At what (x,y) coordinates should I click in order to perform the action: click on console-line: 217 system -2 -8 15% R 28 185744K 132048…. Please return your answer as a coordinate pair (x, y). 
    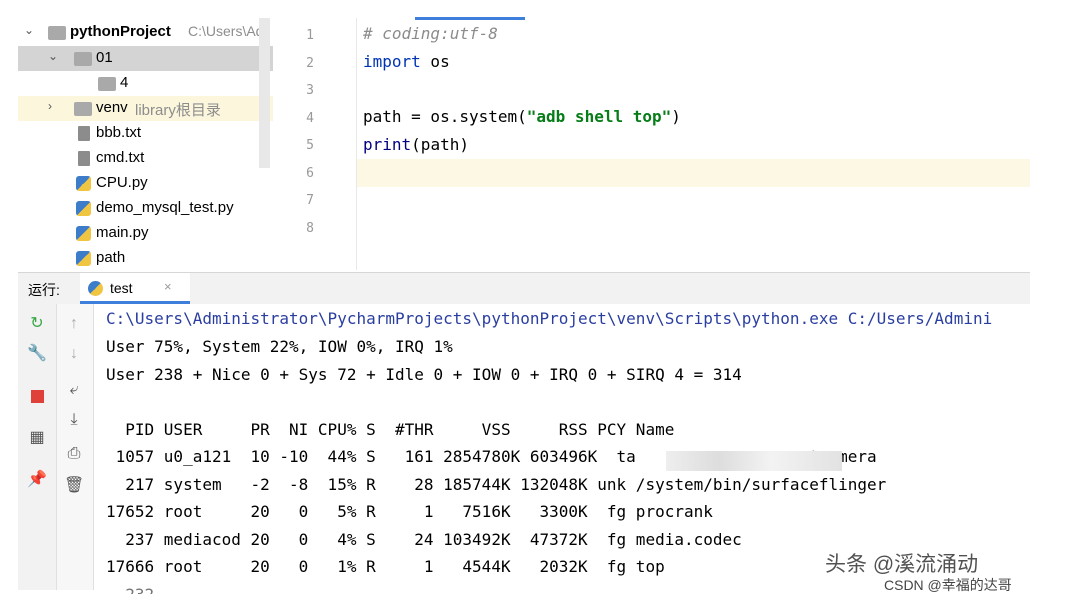
    Looking at the image, I should click on (496, 484).